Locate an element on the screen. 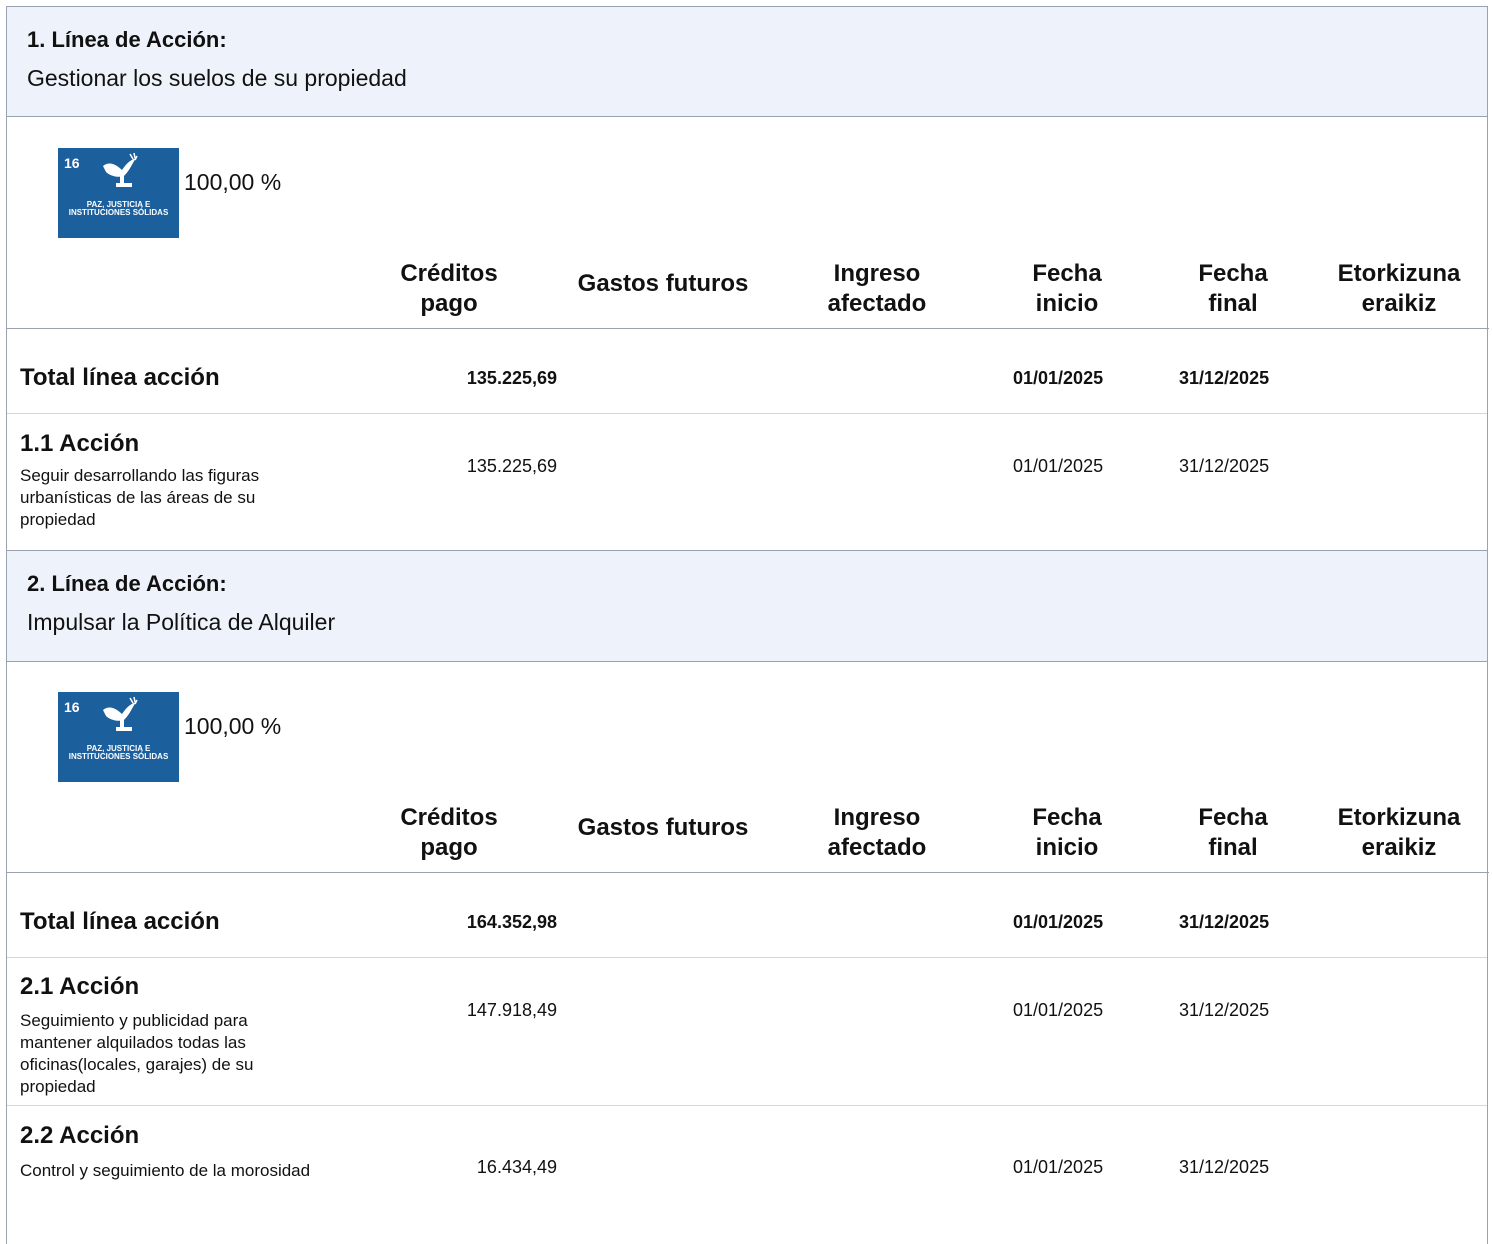 The image size is (1492, 1244). line-title: 2. Línea de Acción: is located at coordinates (127, 583).